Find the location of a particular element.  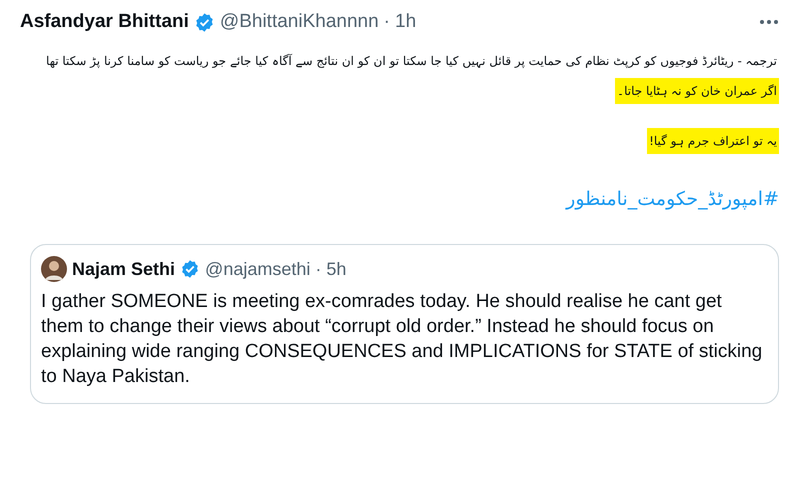

avatar is located at coordinates (54, 269).